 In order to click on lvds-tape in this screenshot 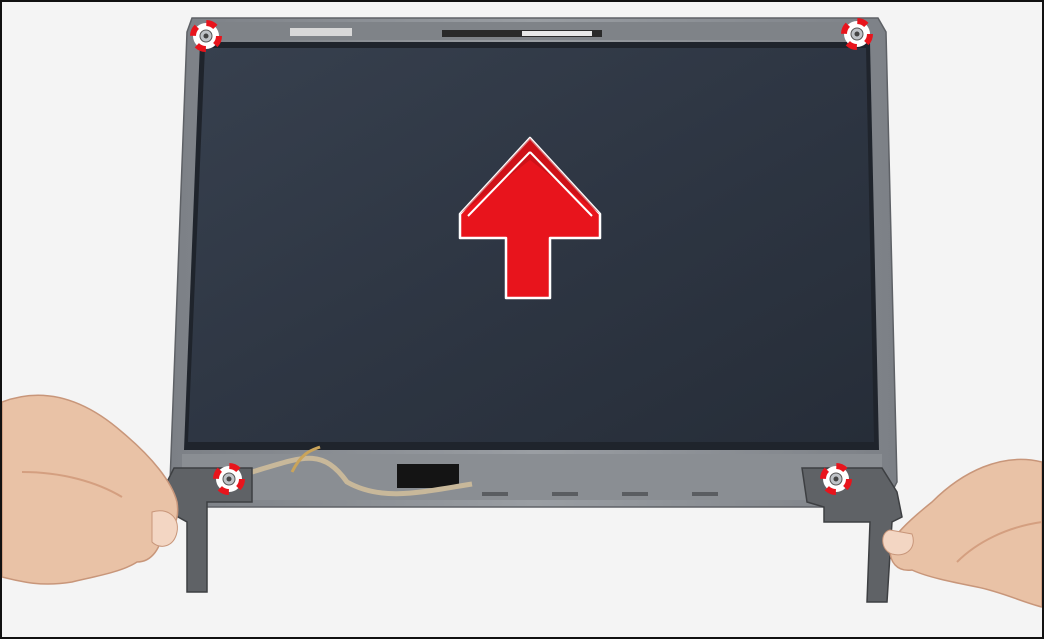, I will do `click(428, 476)`.